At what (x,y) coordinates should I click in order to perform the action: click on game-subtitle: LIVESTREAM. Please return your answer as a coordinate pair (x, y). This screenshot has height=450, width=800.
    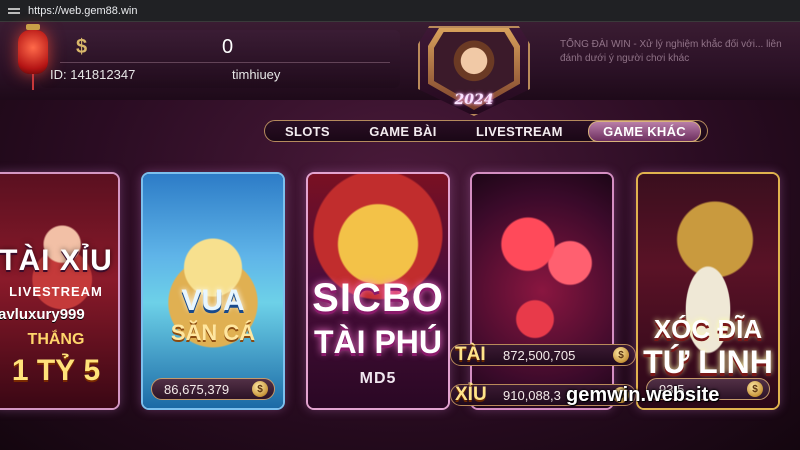
    Looking at the image, I should click on (56, 291).